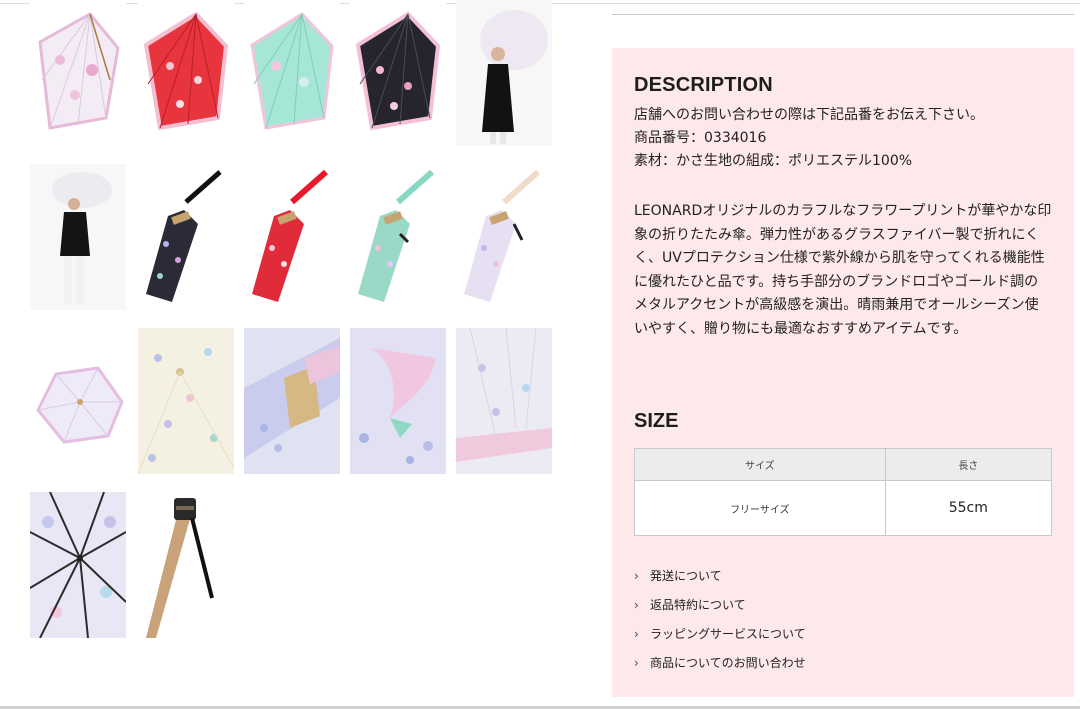 The image size is (1080, 709). Describe the element at coordinates (809, 115) in the screenshot. I see `store-inquiry-note: 店舗へのお問い合わせの際は下記品番をお伝え下さい。` at that location.